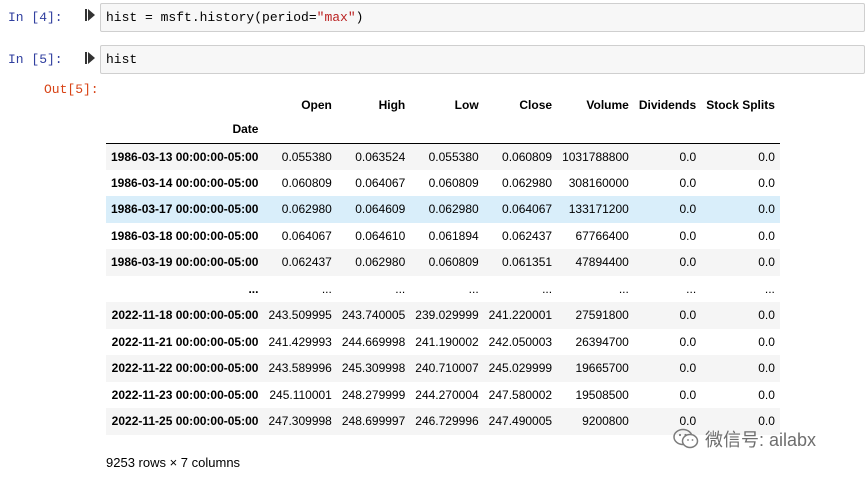  Describe the element at coordinates (761, 440) in the screenshot. I see `watermark-text: 微信号: ailabx` at that location.